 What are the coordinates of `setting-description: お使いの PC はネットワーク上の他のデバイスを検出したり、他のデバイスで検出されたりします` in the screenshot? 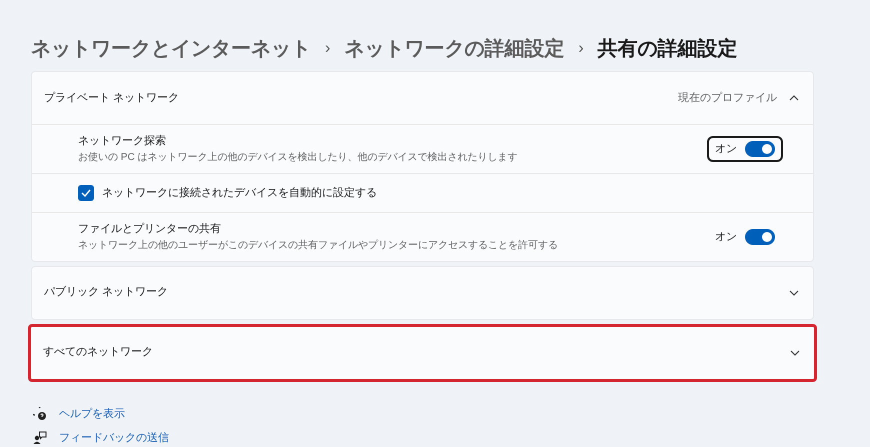 It's located at (298, 157).